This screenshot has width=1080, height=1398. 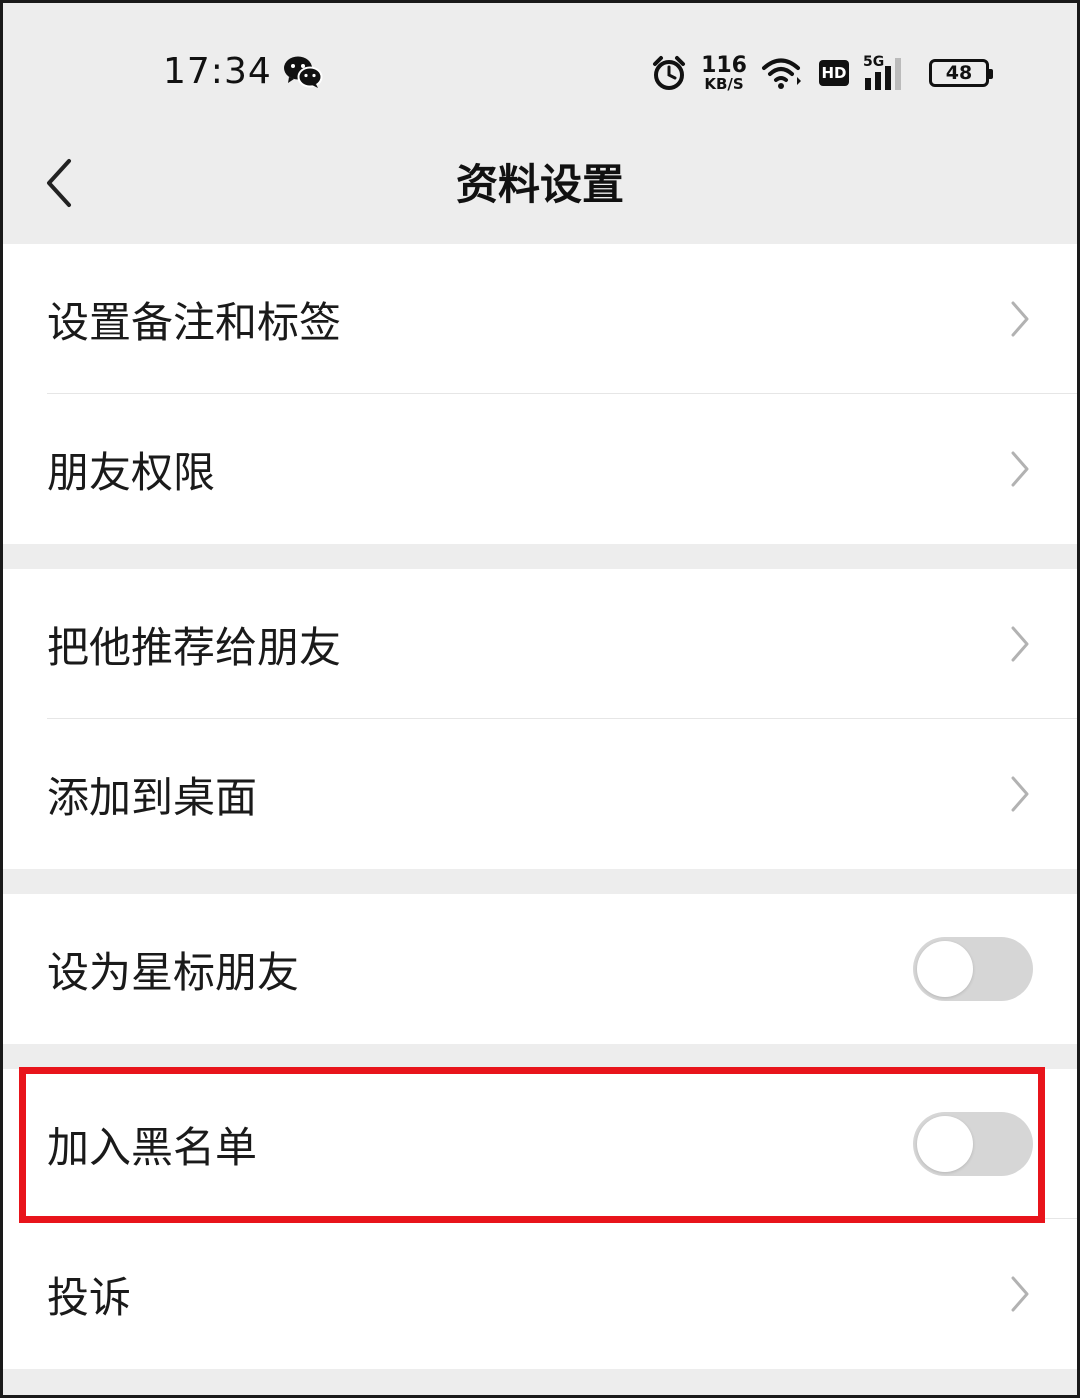 I want to click on row-report: 投诉, so click(x=540, y=1294).